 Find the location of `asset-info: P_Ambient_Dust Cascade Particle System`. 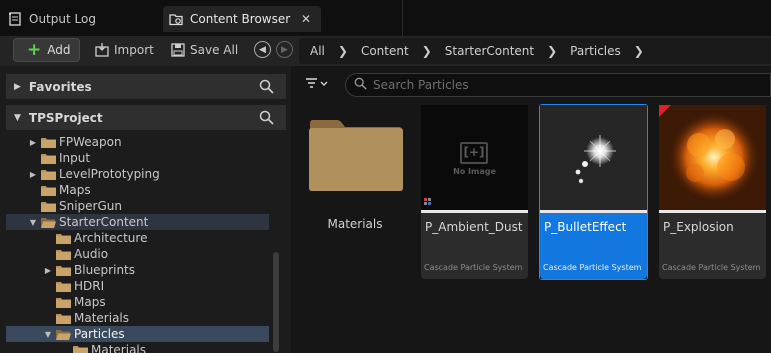

asset-info: P_Ambient_Dust Cascade Particle System is located at coordinates (474, 244).